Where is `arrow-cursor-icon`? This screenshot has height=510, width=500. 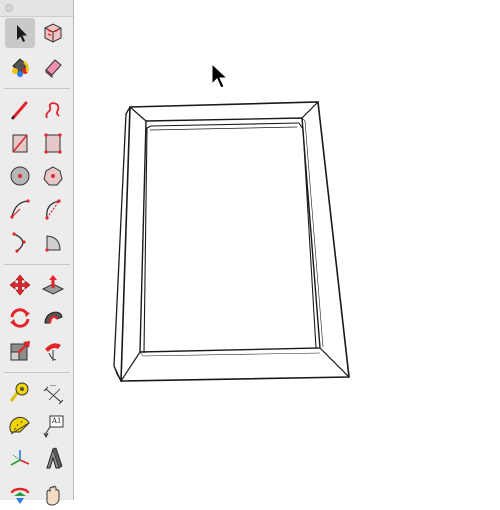 arrow-cursor-icon is located at coordinates (220, 75).